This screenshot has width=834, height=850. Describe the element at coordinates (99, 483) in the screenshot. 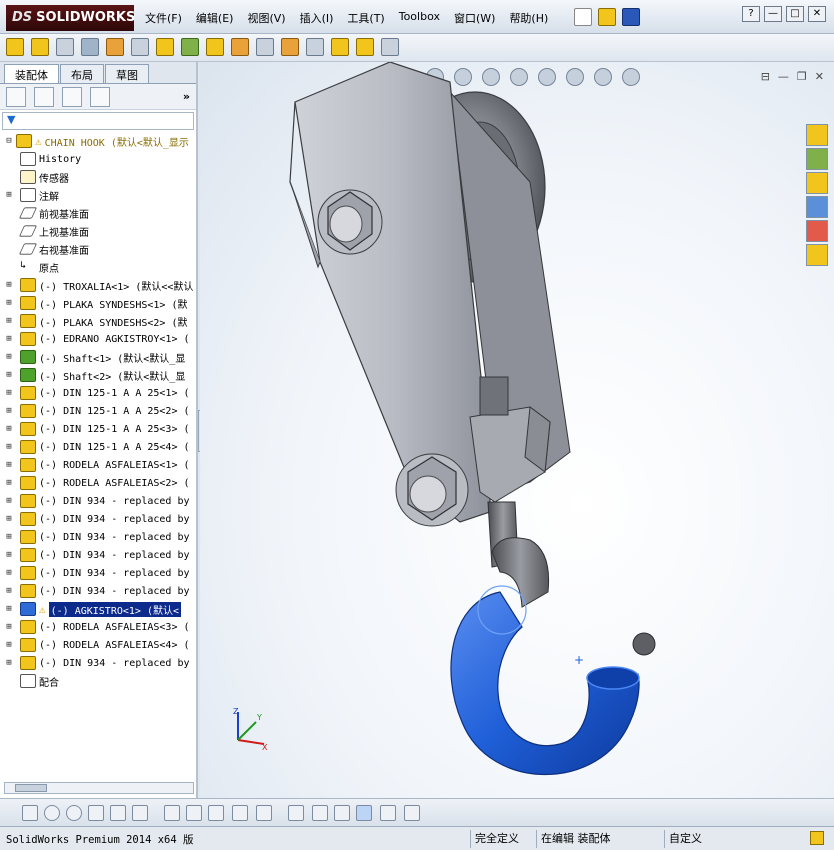

I see `tree-item: ⊞ (-) RODELA ASFALEIAS<2> (` at that location.